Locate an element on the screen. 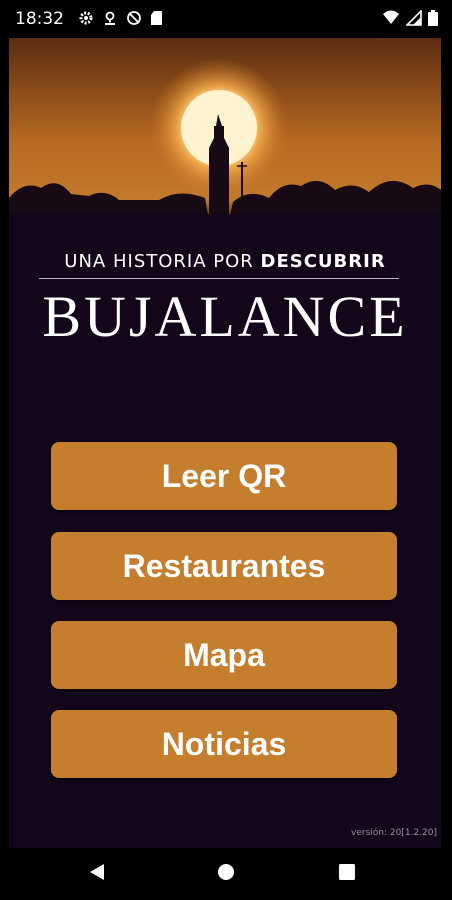  tagline-divider is located at coordinates (219, 278).